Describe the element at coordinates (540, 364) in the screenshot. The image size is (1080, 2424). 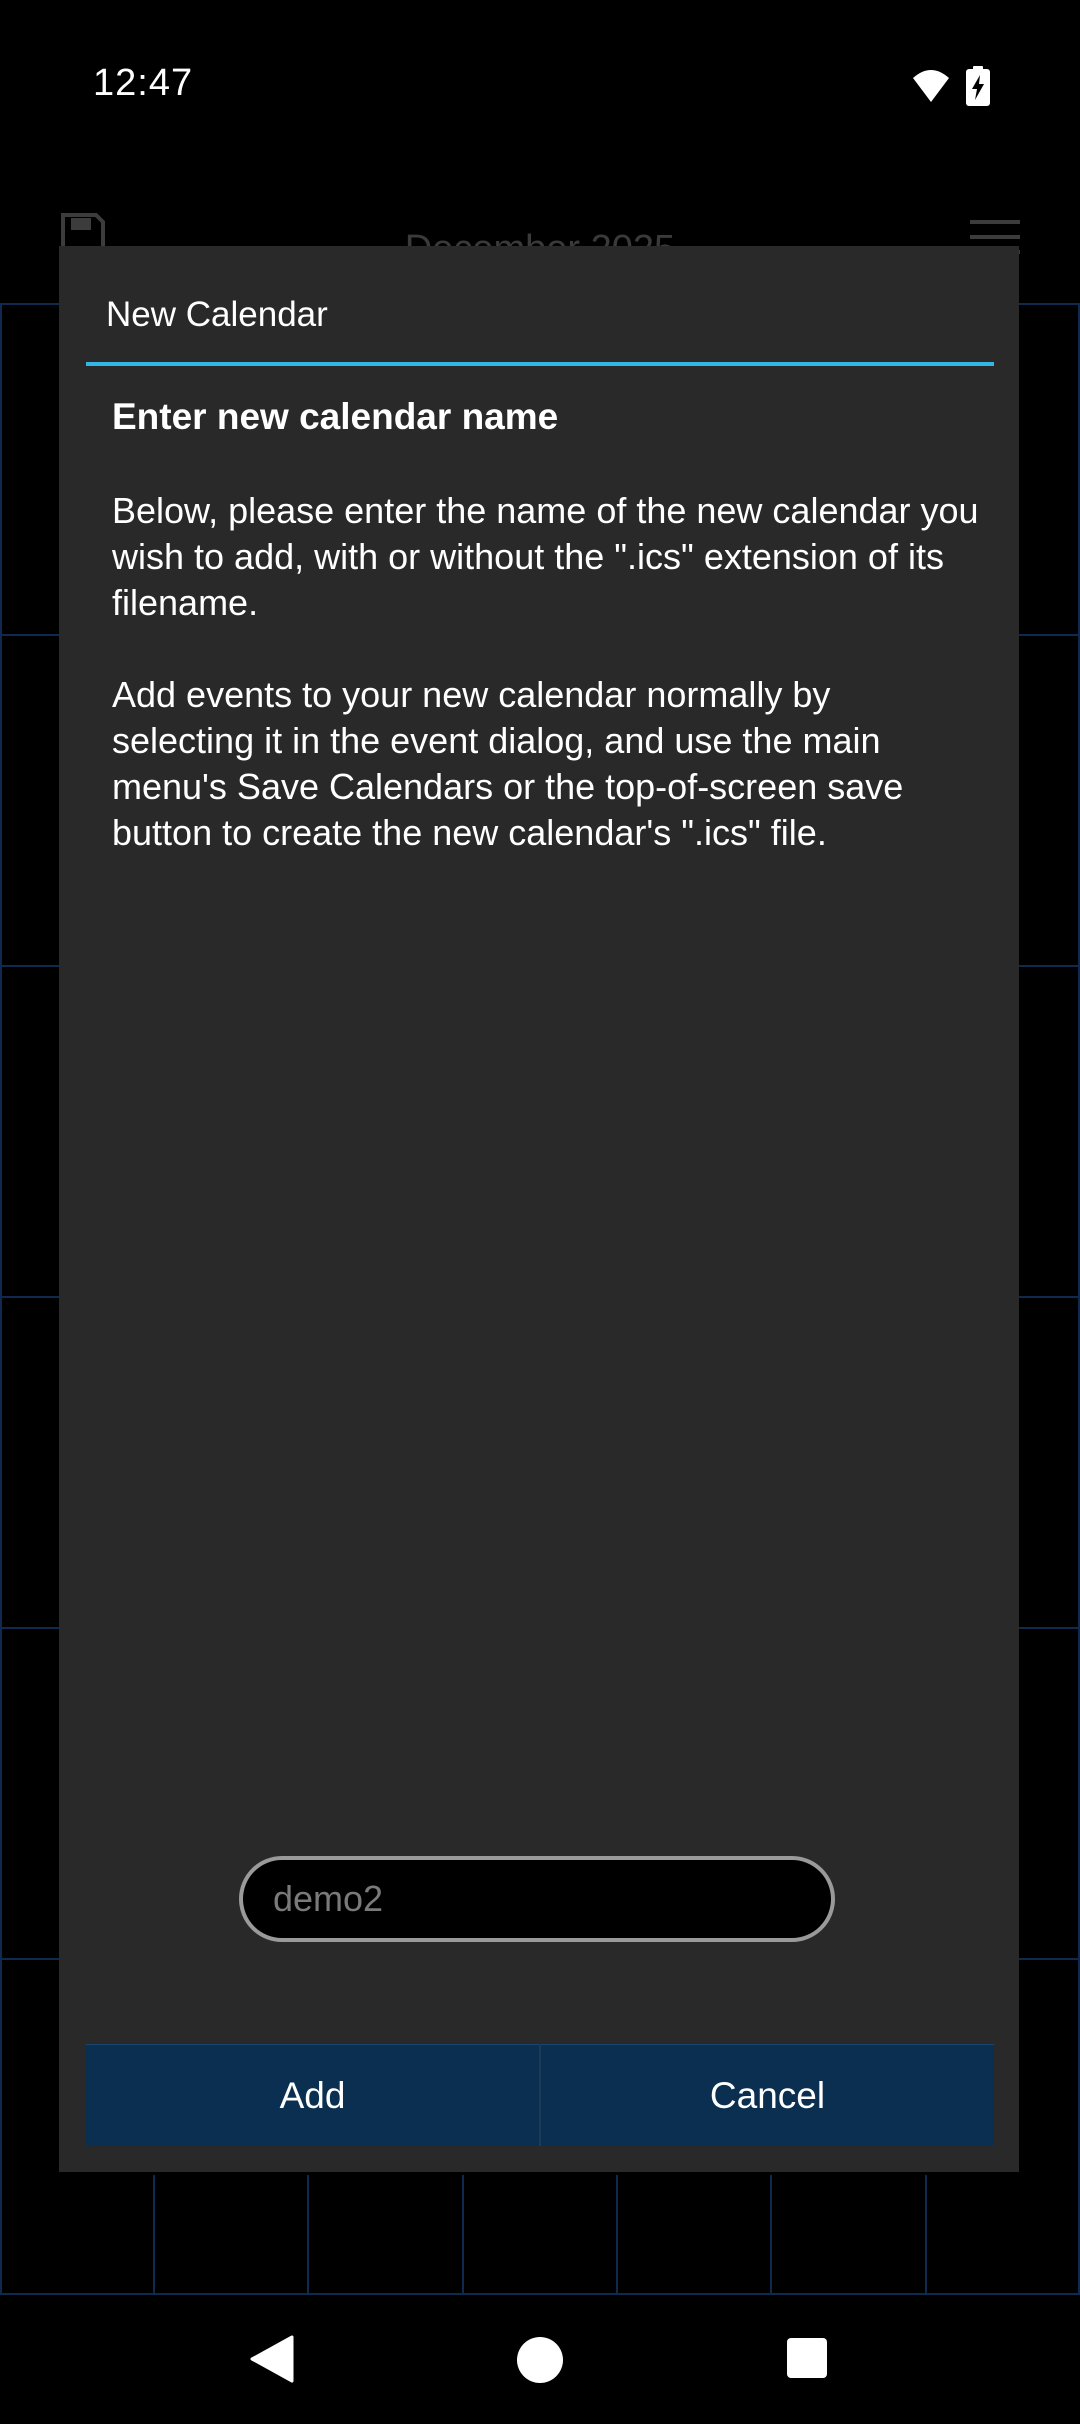
I see `dialog-title-divider` at that location.